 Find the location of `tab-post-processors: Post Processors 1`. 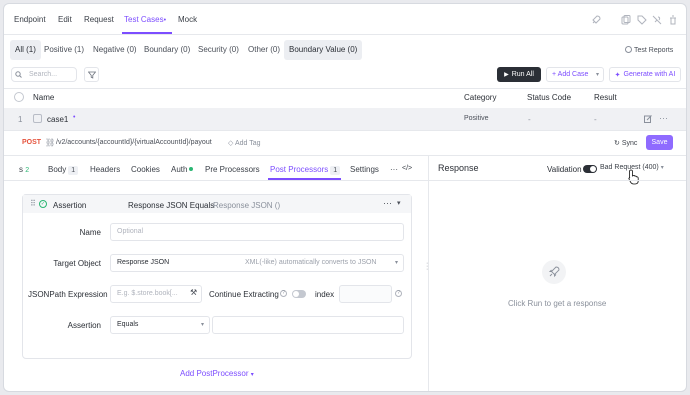

tab-post-processors: Post Processors 1 is located at coordinates (305, 170).